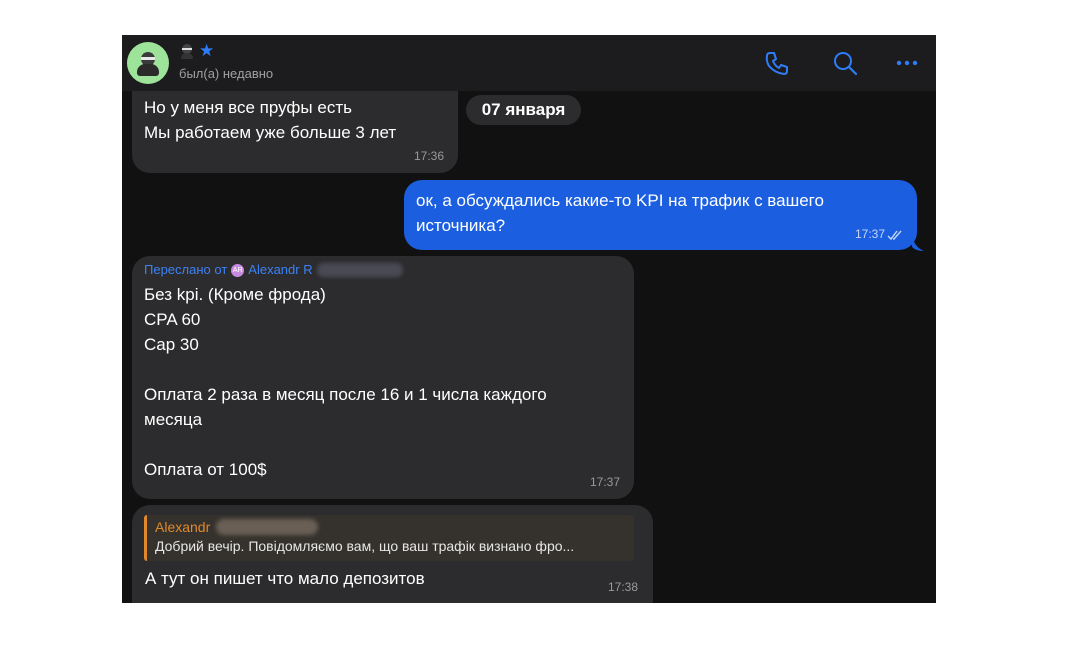 The width and height of the screenshot is (1080, 649). What do you see at coordinates (918, 243) in the screenshot?
I see `bubble-tail` at bounding box center [918, 243].